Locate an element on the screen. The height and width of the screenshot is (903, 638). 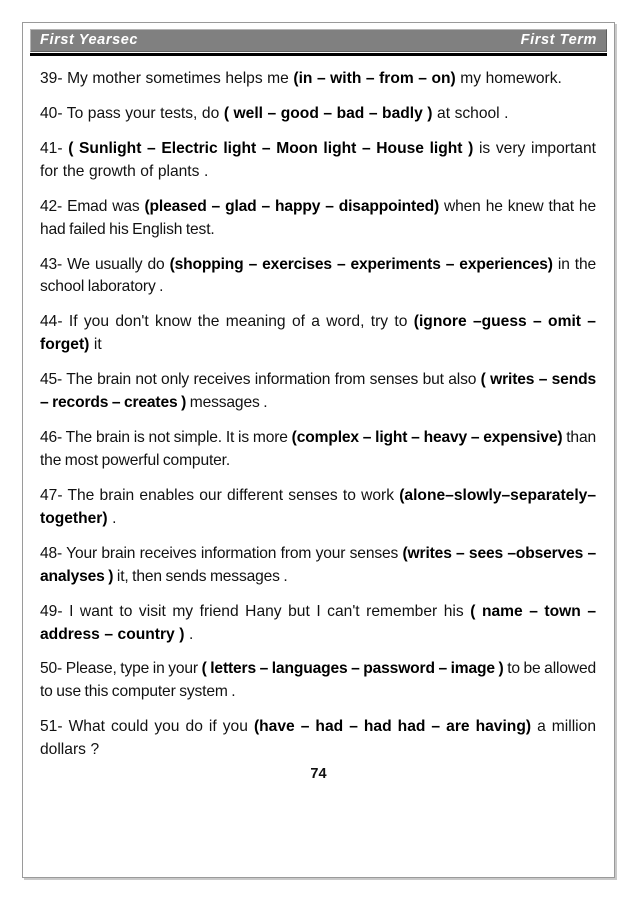
question-text: 42- Emad was is located at coordinates (92, 206).